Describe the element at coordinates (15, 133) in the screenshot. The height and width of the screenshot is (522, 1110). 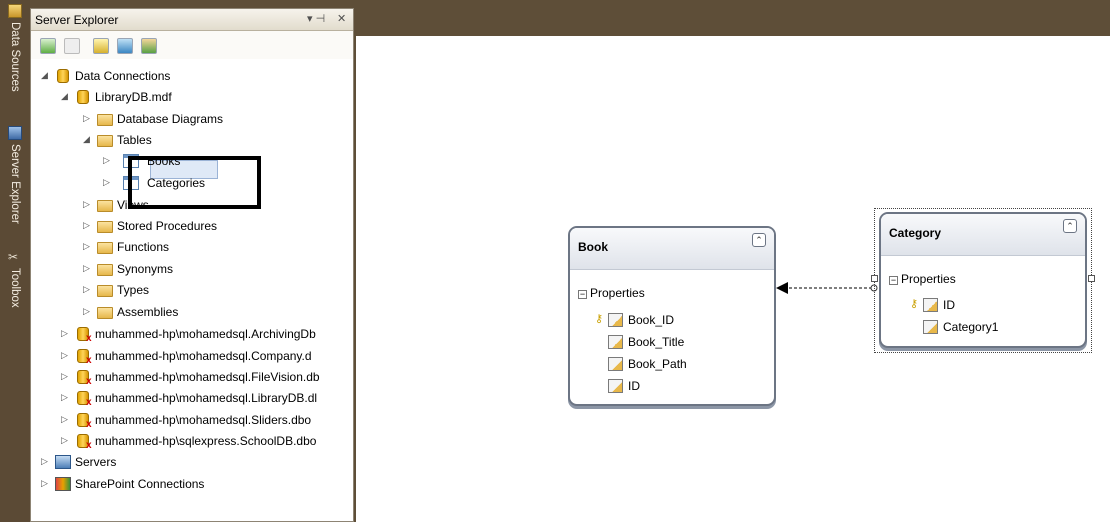
I see `server-explorer-icon` at that location.